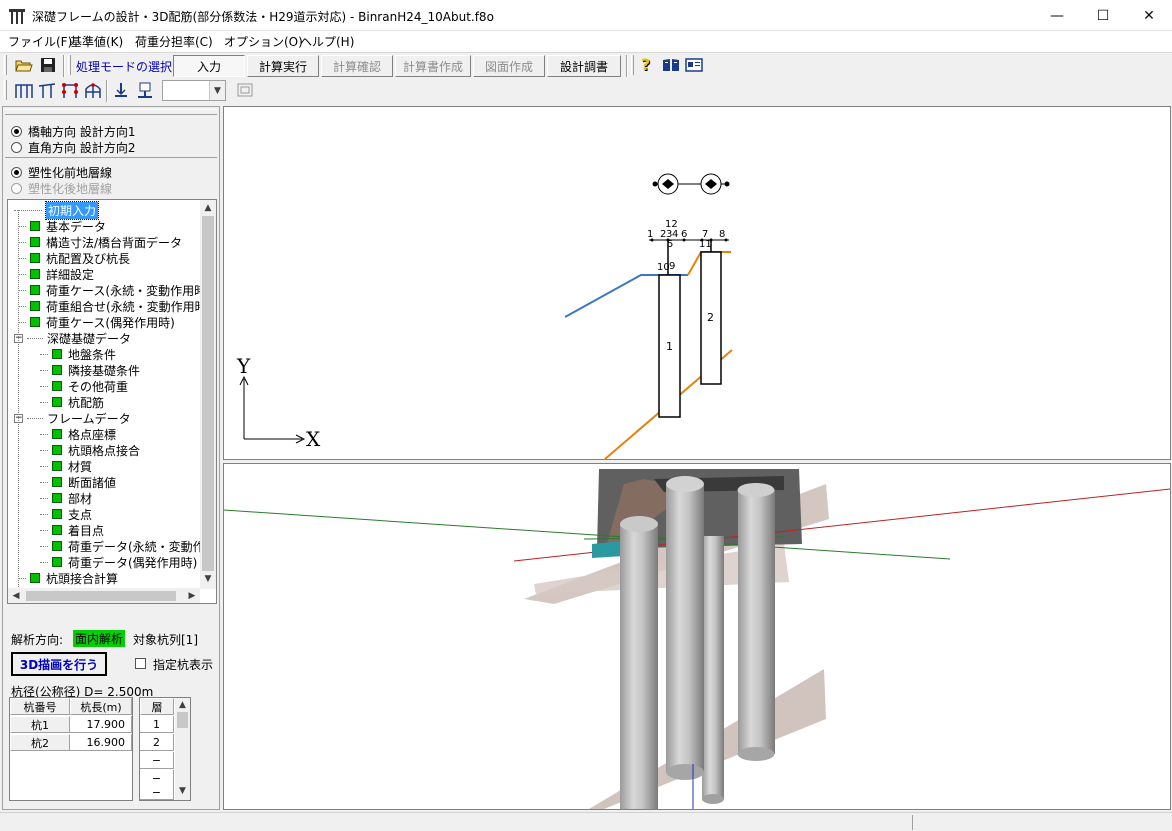  What do you see at coordinates (101, 596) in the screenshot?
I see `hscroll-thumb` at bounding box center [101, 596].